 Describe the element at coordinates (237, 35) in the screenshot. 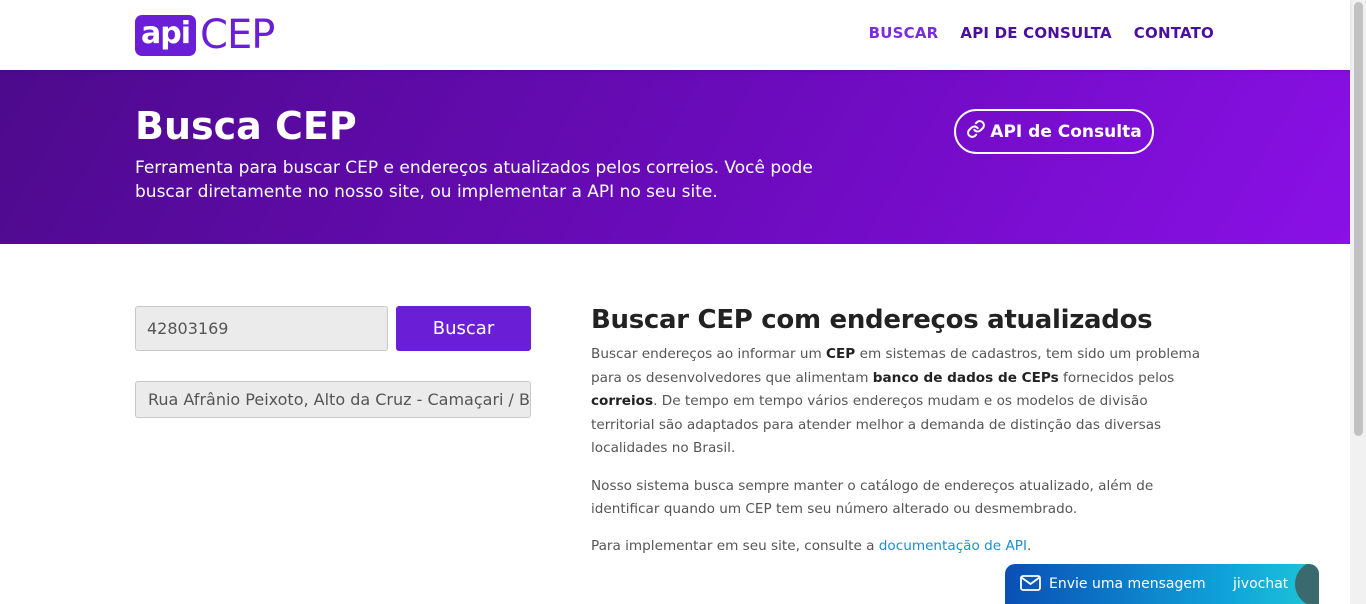

I see `logo-cep-text: CEP` at that location.